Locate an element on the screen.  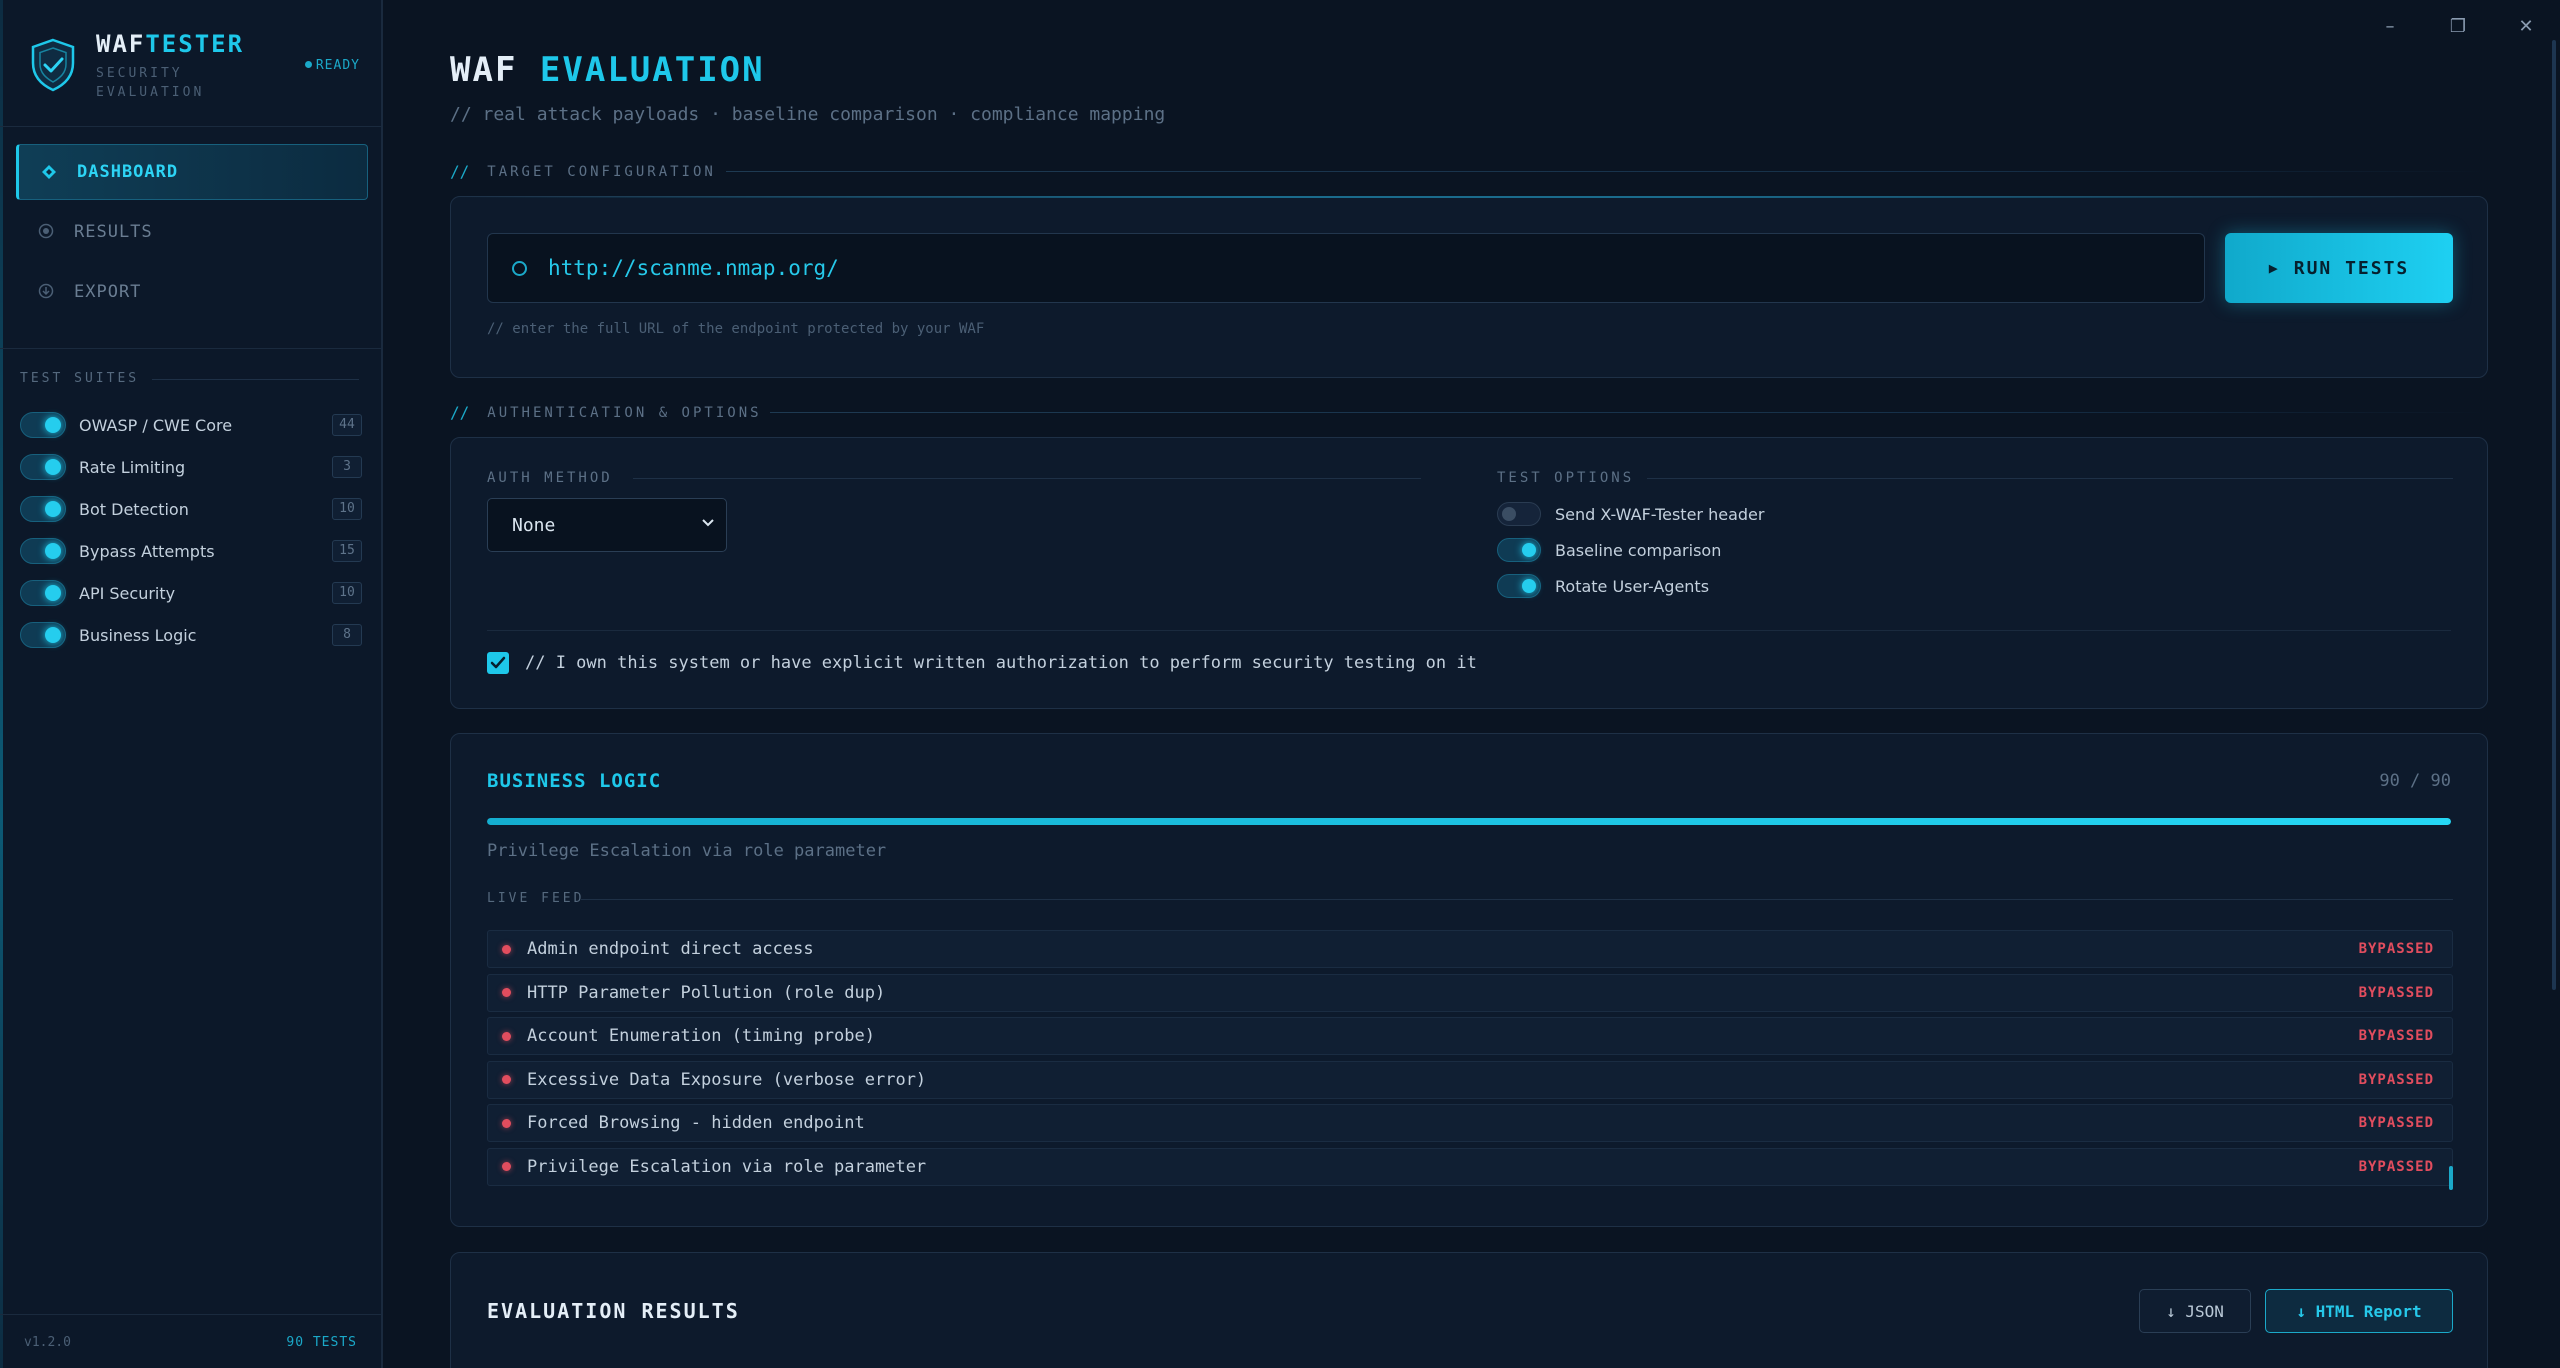
tests-count: 90 TESTS is located at coordinates (321, 1342).